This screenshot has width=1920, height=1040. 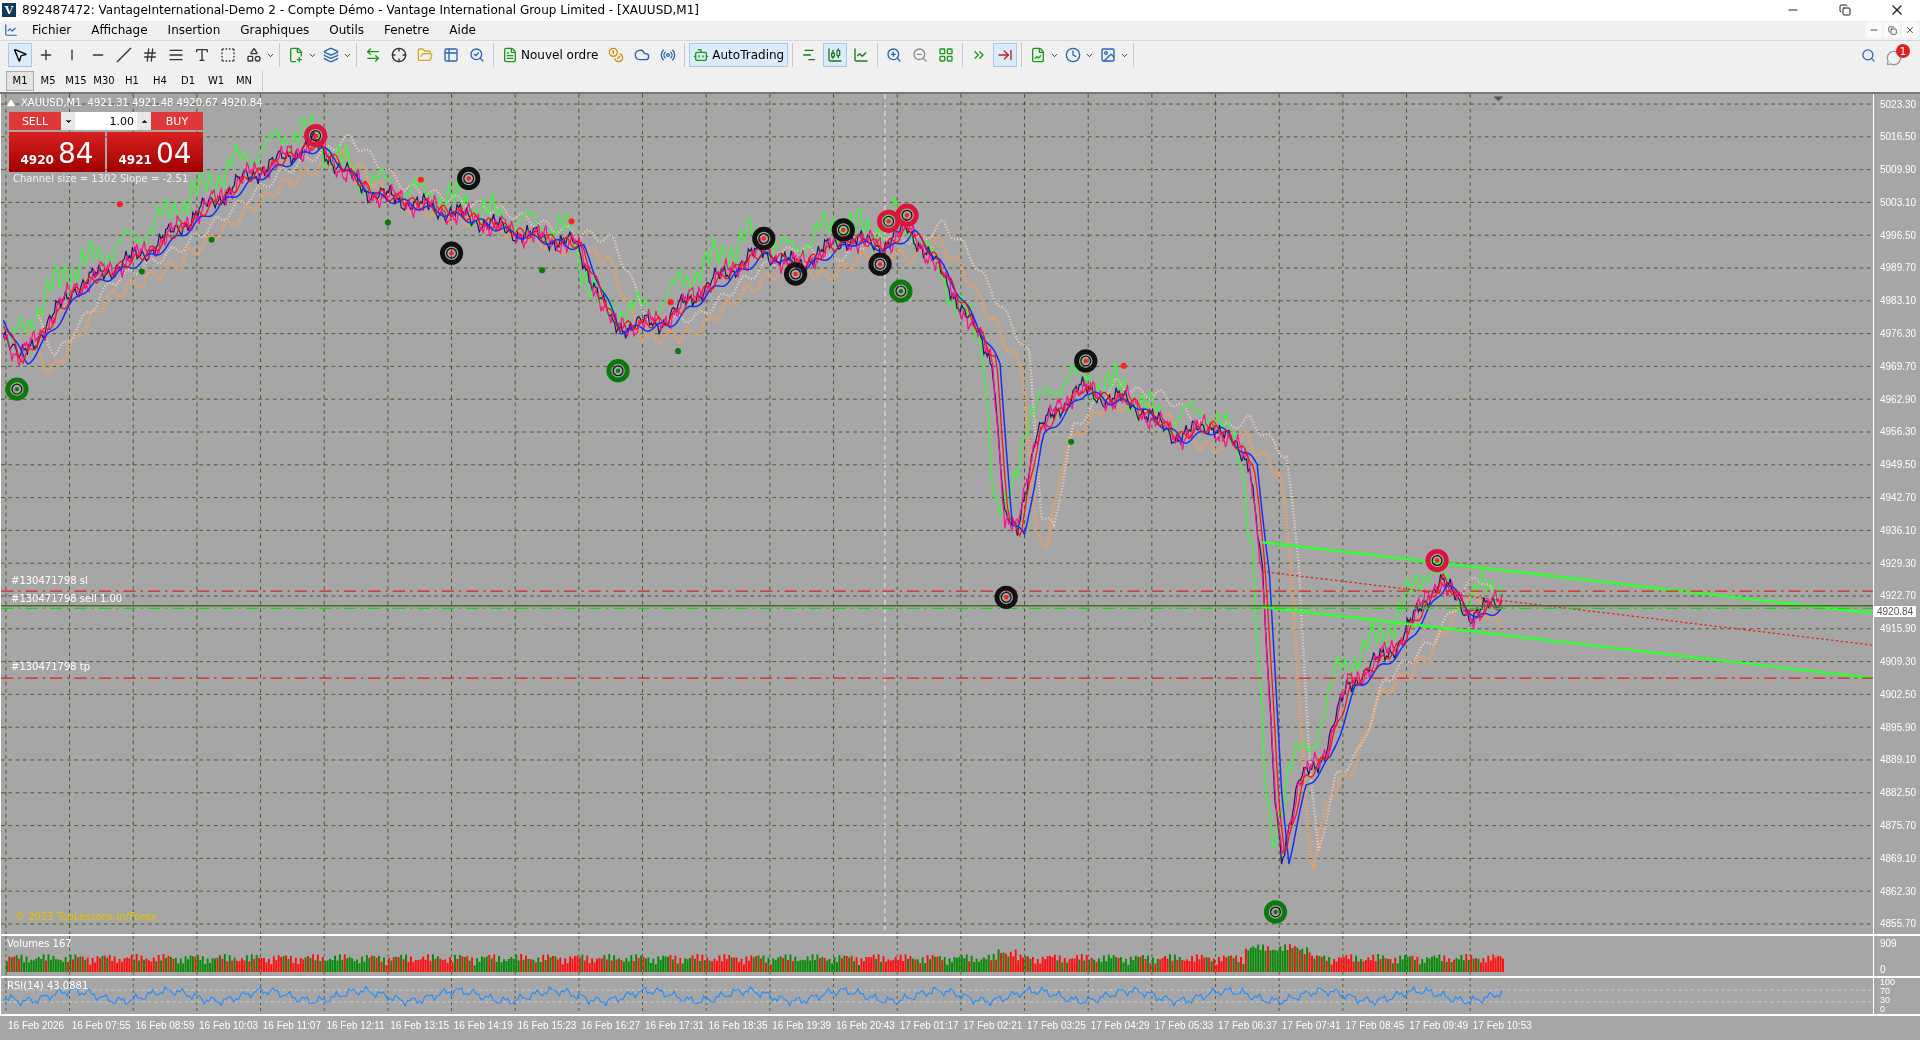 I want to click on price-tick: 4869.10, so click(x=1898, y=858).